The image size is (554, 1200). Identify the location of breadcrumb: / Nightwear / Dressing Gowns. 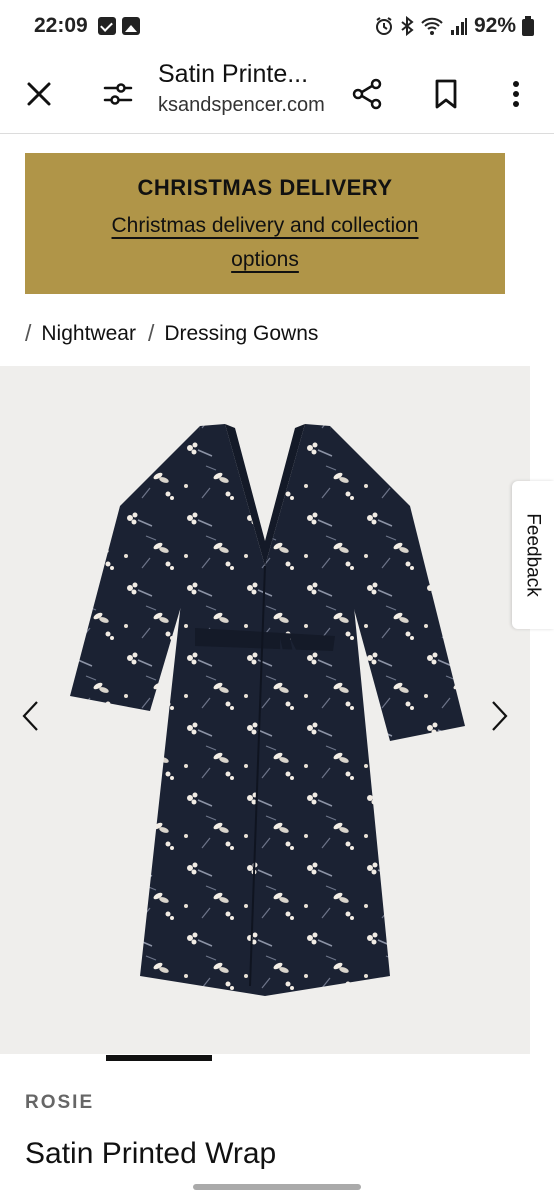
(177, 333).